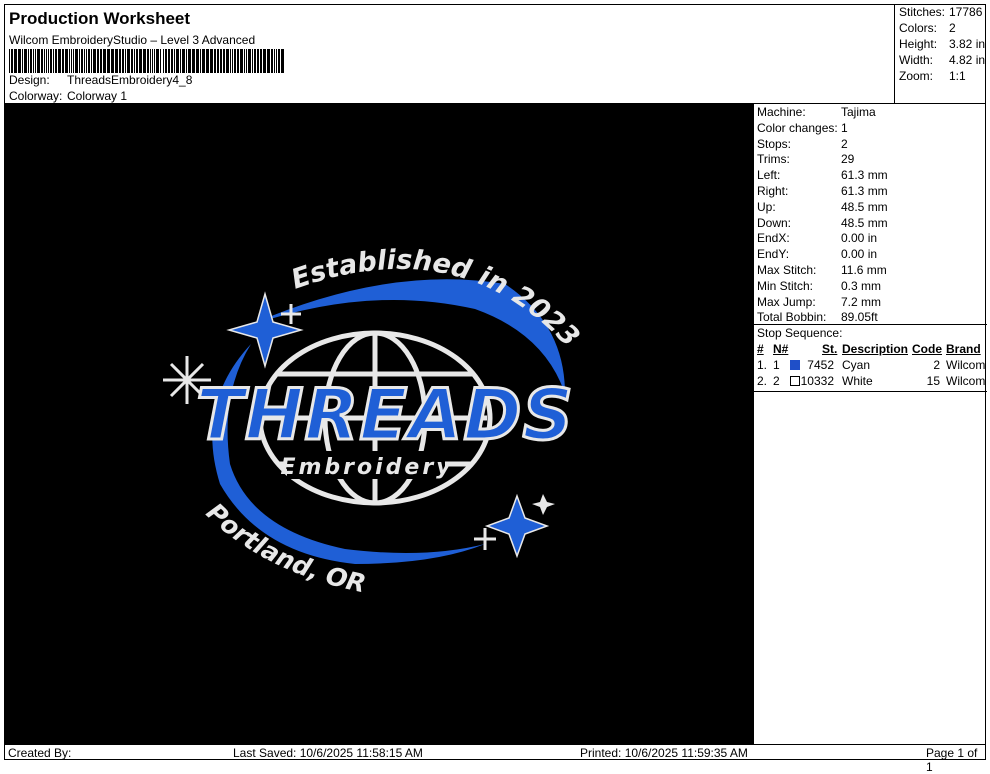  I want to click on machine-info-value: 48.5 mm, so click(864, 222).